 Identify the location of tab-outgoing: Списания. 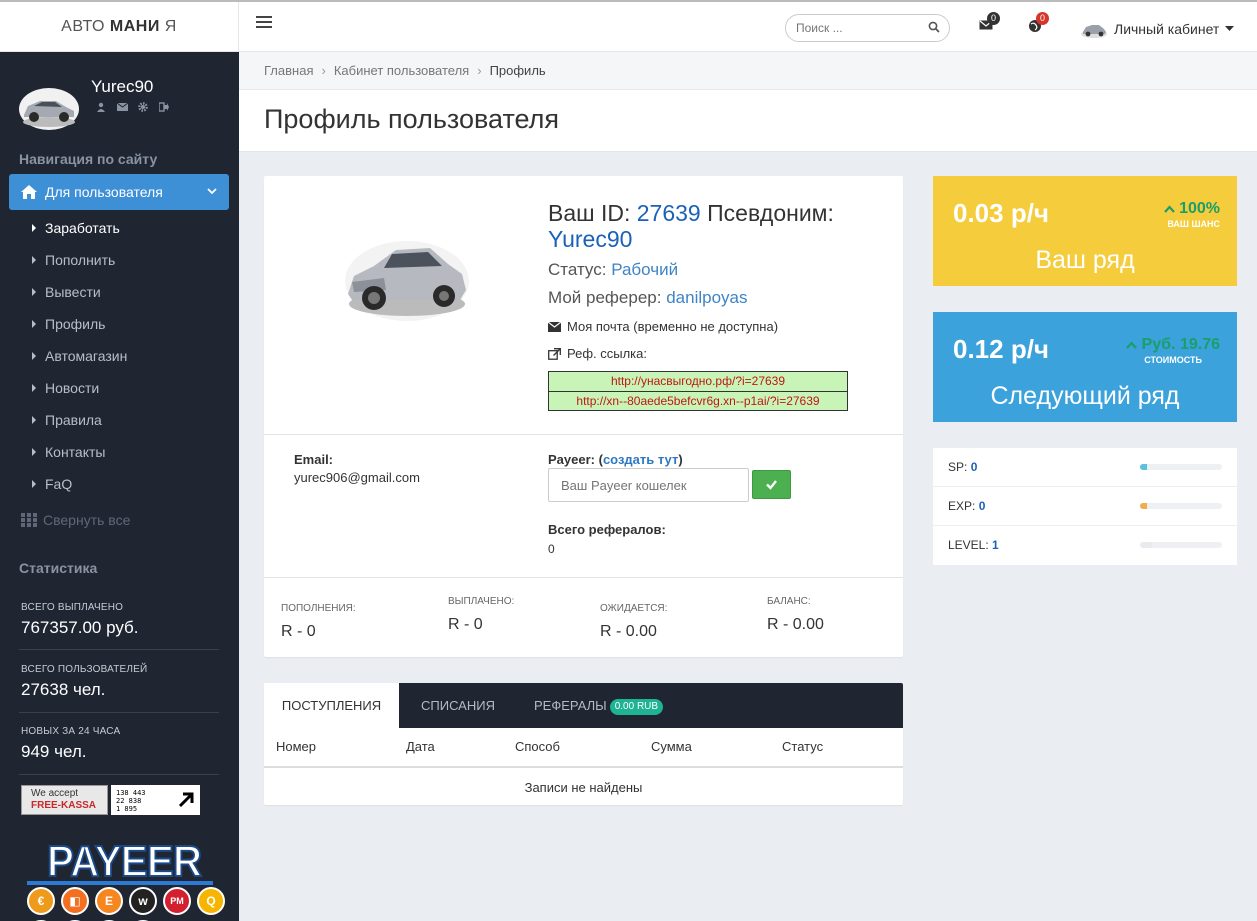
(458, 705).